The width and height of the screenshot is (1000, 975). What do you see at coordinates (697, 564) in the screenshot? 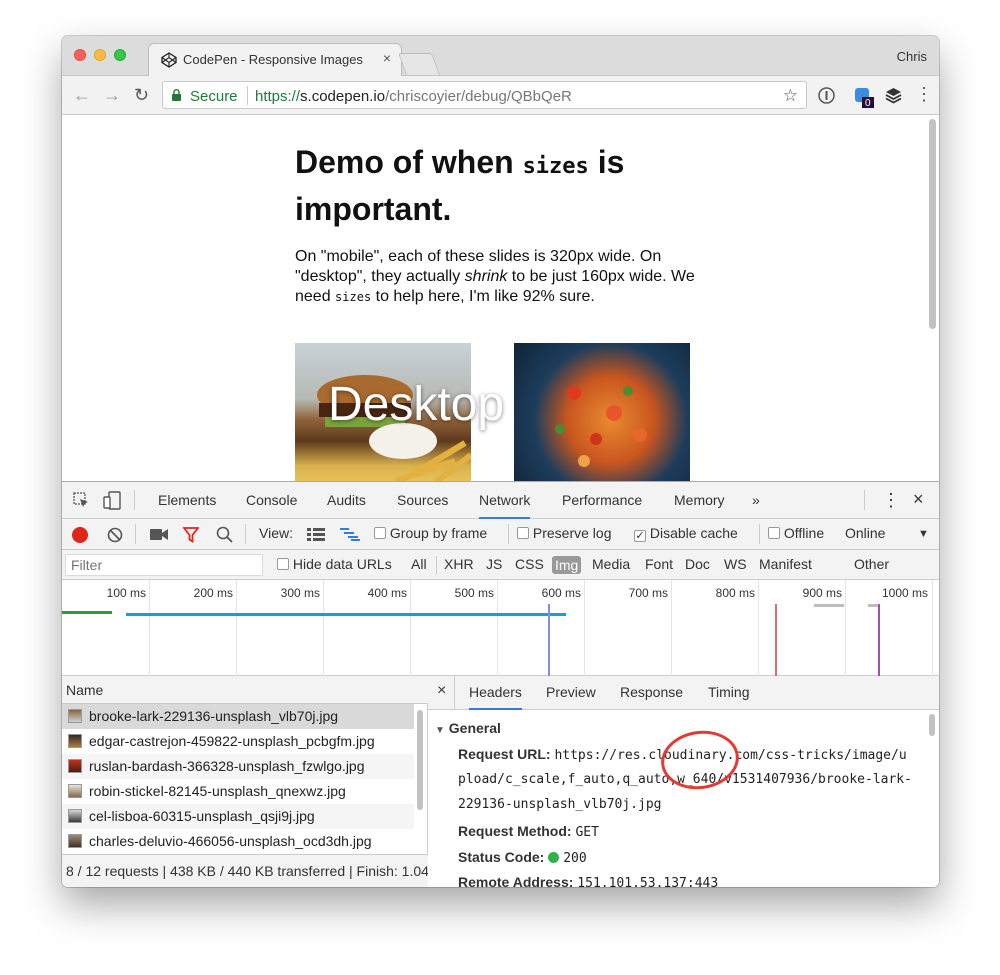
I see `filter-type-doc: Doc` at bounding box center [697, 564].